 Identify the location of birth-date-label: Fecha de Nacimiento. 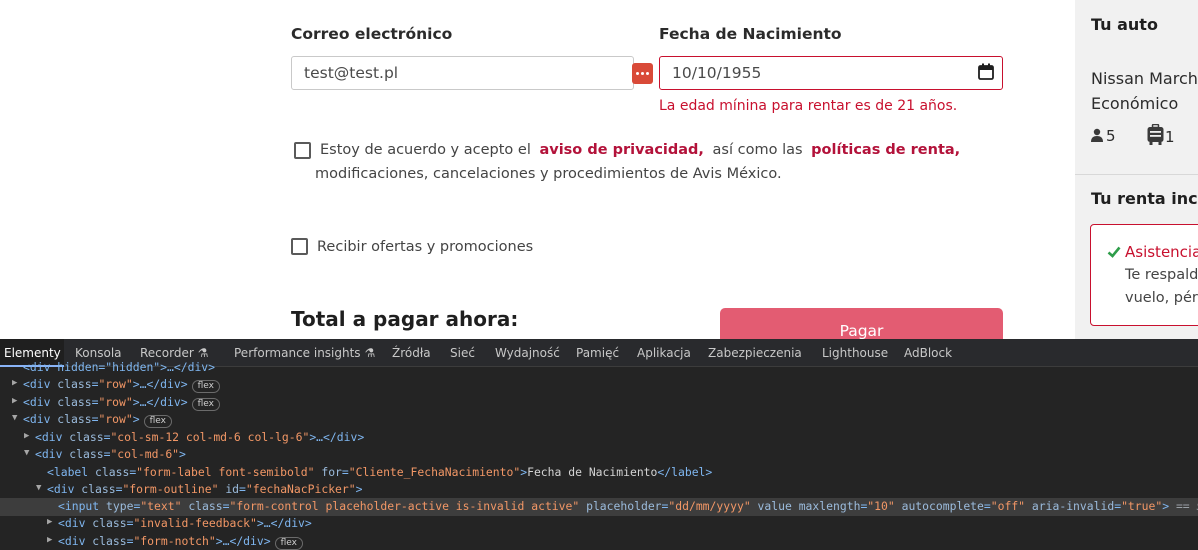
(750, 34).